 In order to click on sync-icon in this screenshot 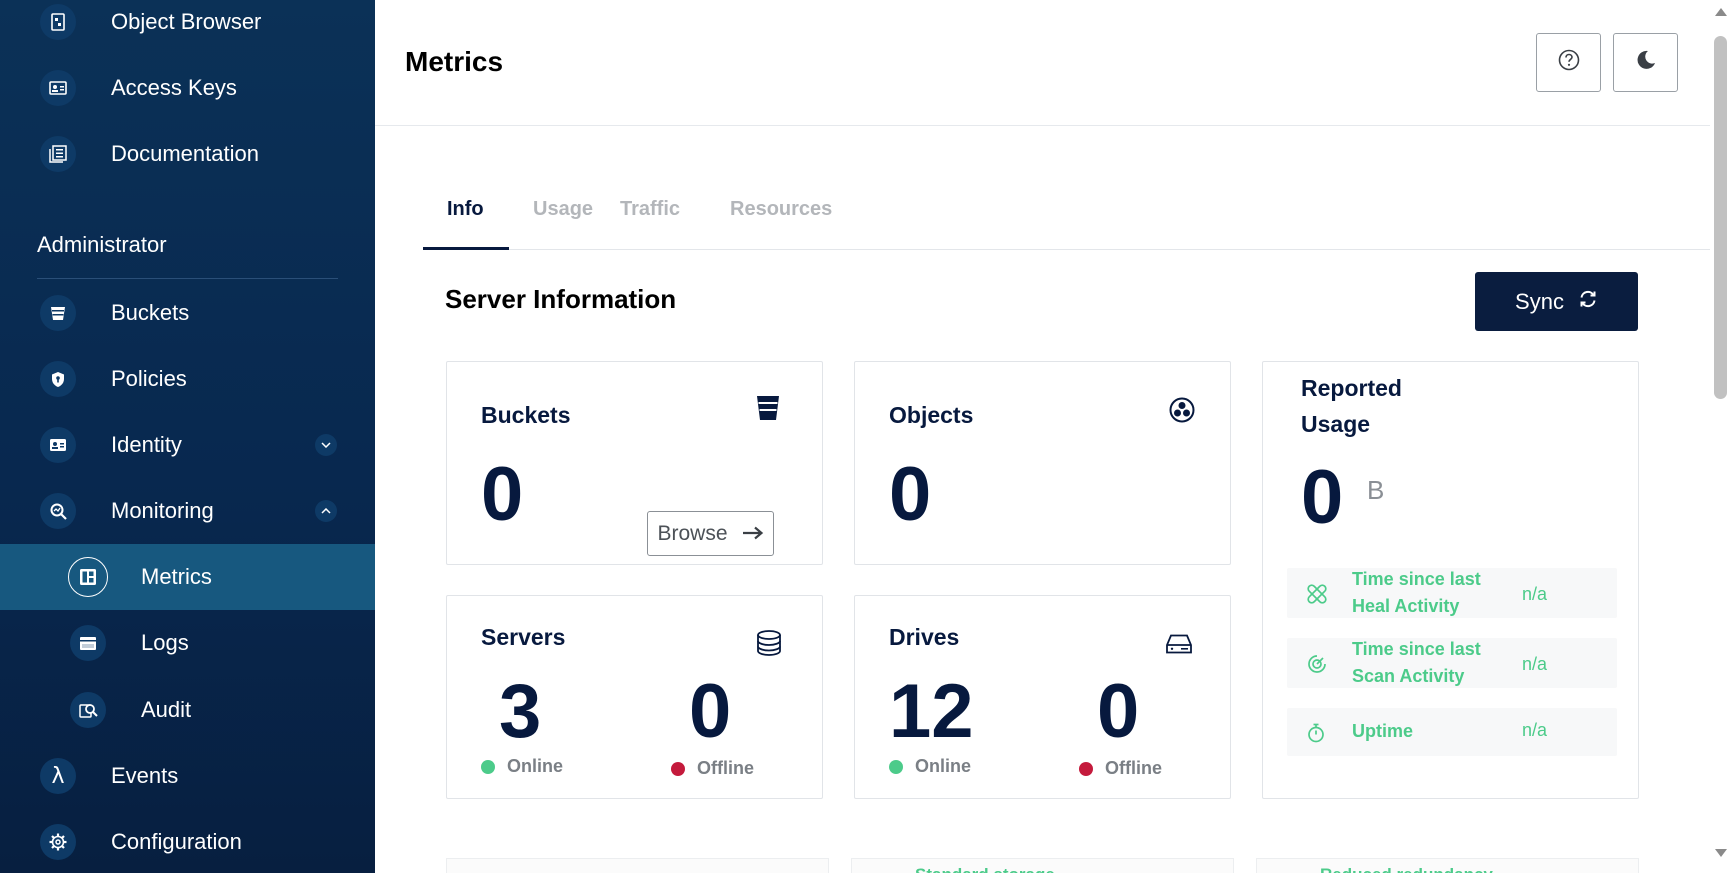, I will do `click(1588, 302)`.